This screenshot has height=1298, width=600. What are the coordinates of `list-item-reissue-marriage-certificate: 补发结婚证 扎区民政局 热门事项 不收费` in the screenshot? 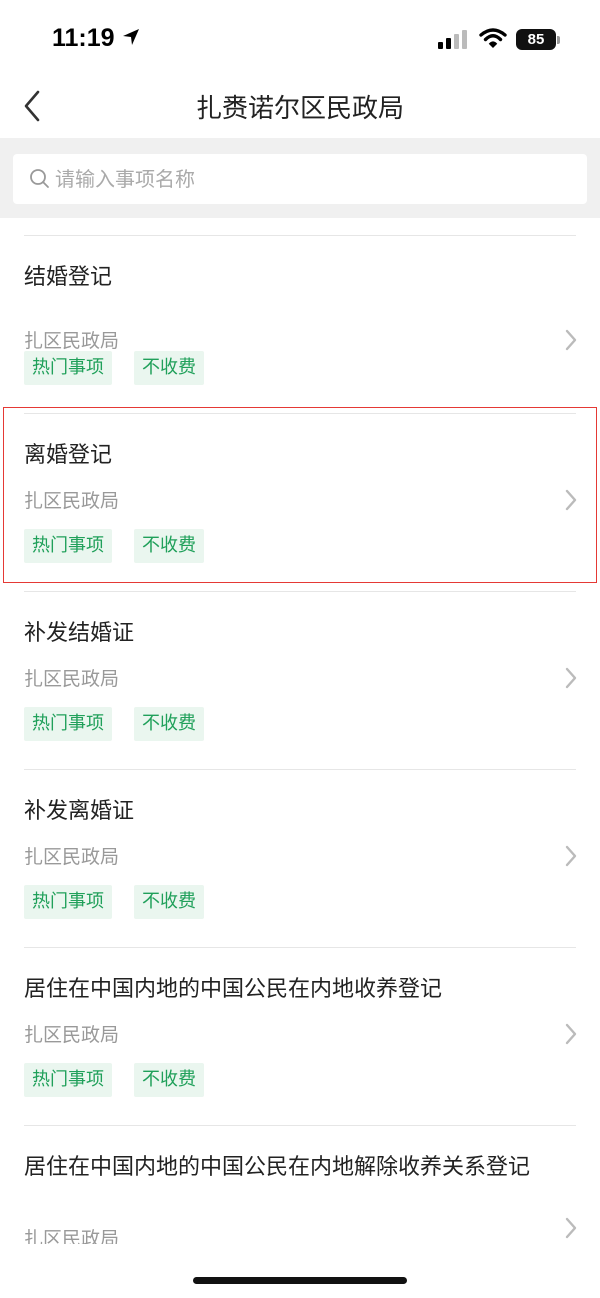 It's located at (300, 681).